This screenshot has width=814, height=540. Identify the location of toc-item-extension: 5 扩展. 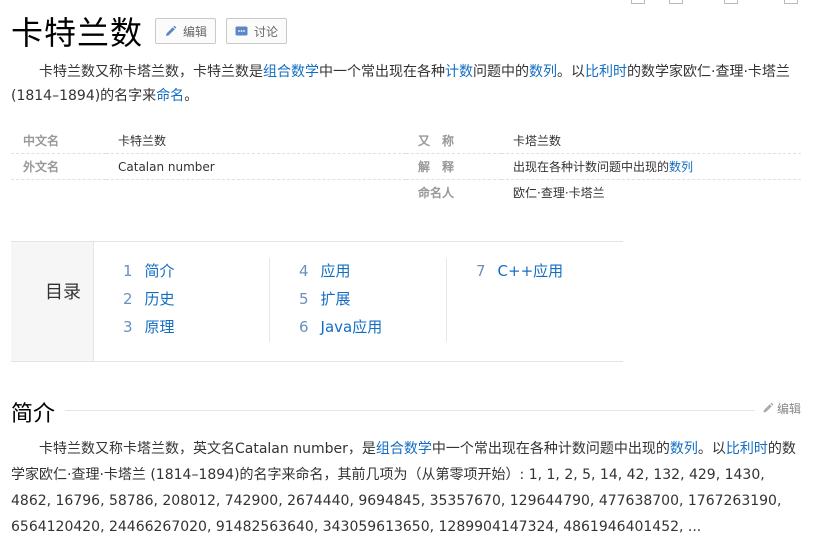
(340, 302).